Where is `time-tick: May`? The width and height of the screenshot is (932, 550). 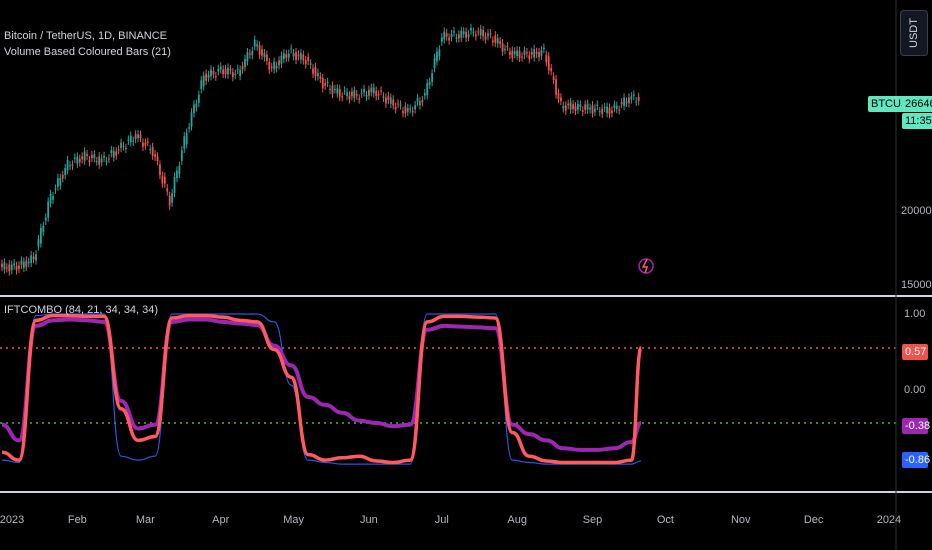 time-tick: May is located at coordinates (293, 520).